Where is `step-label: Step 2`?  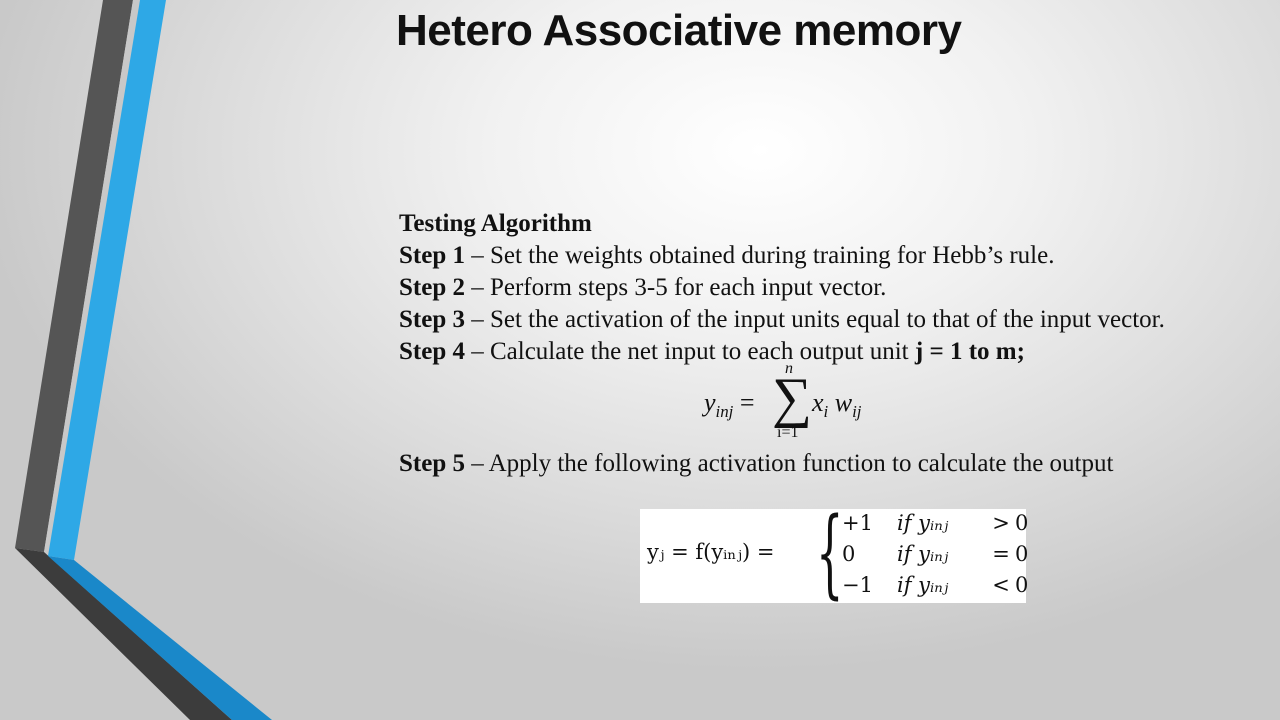 step-label: Step 2 is located at coordinates (432, 287).